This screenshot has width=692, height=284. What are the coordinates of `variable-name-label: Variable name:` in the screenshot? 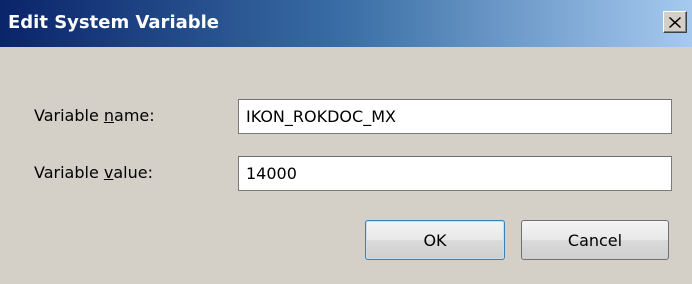 It's located at (94, 115).